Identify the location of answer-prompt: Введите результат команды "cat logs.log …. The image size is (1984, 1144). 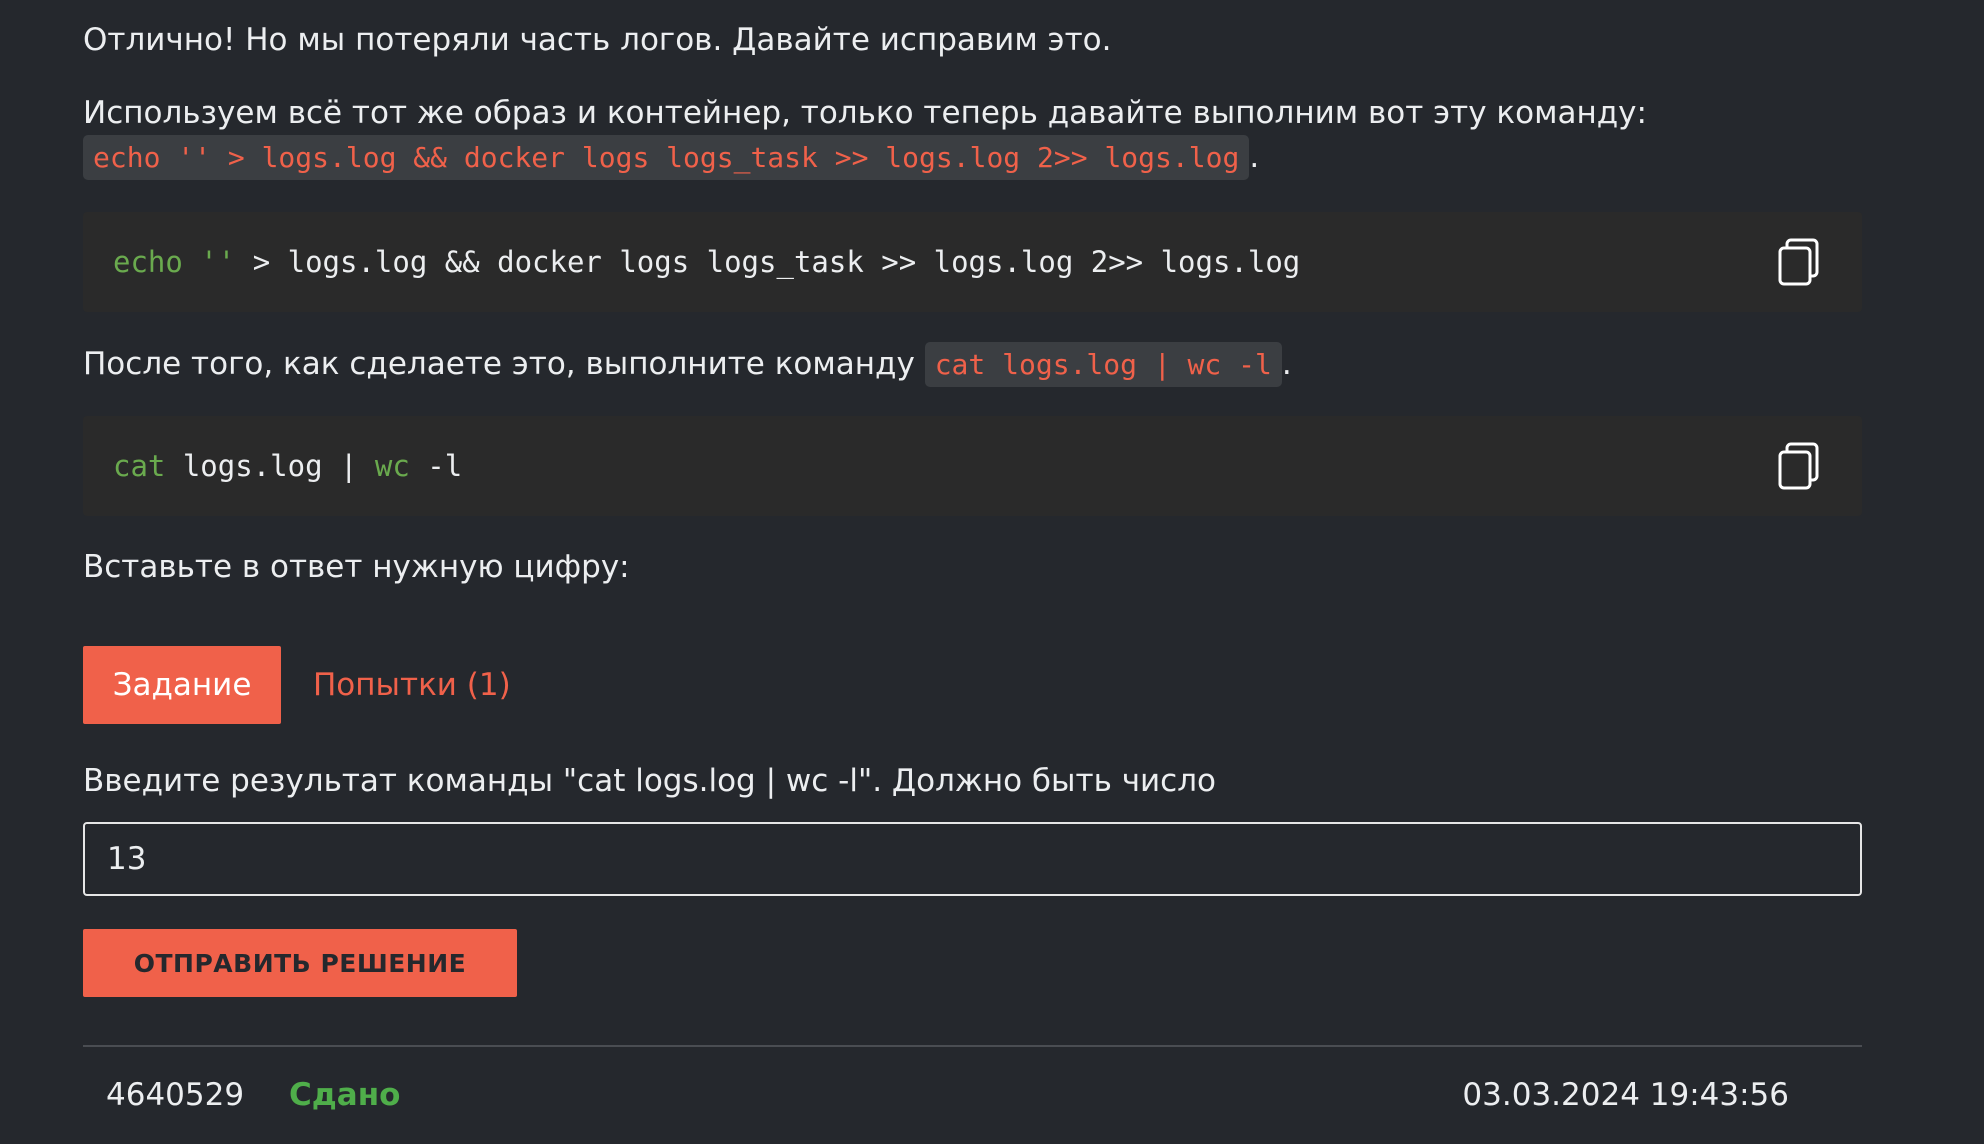
(649, 781).